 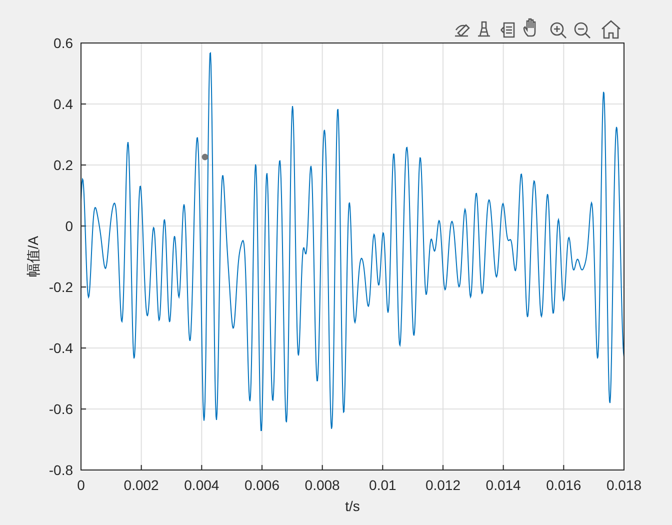 What do you see at coordinates (382, 485) in the screenshot?
I see `x-tick-label: 0.01` at bounding box center [382, 485].